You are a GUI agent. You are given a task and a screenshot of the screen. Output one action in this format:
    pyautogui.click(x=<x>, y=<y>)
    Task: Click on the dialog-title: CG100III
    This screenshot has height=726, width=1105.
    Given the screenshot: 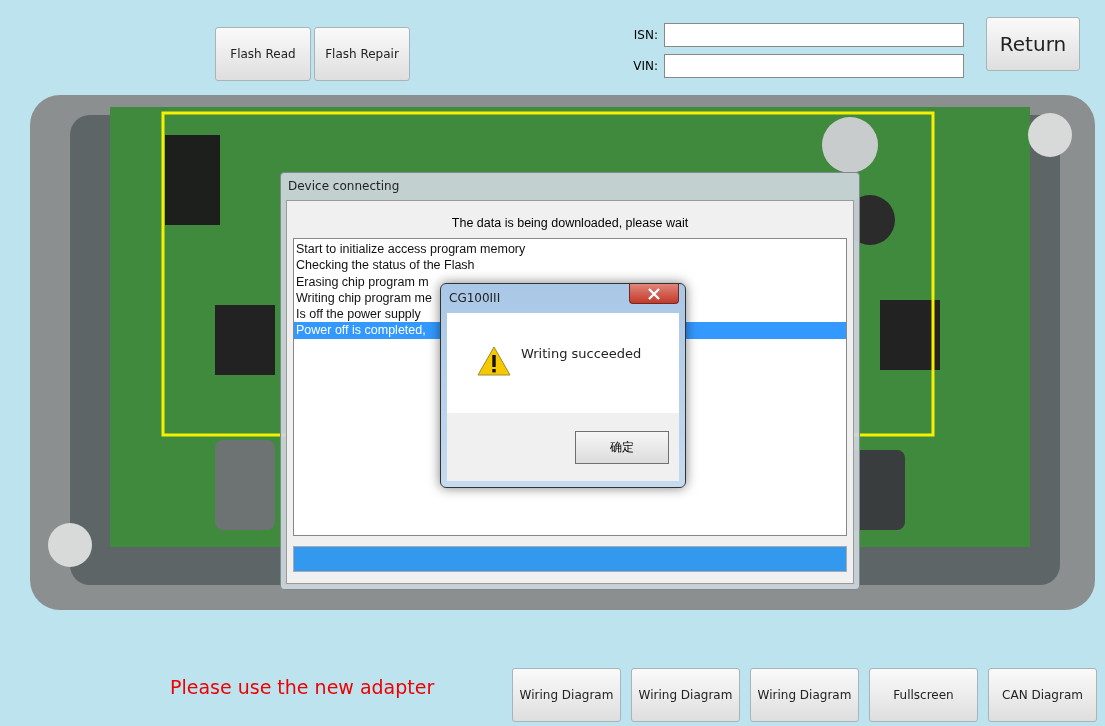 What is the action you would take?
    pyautogui.click(x=474, y=298)
    